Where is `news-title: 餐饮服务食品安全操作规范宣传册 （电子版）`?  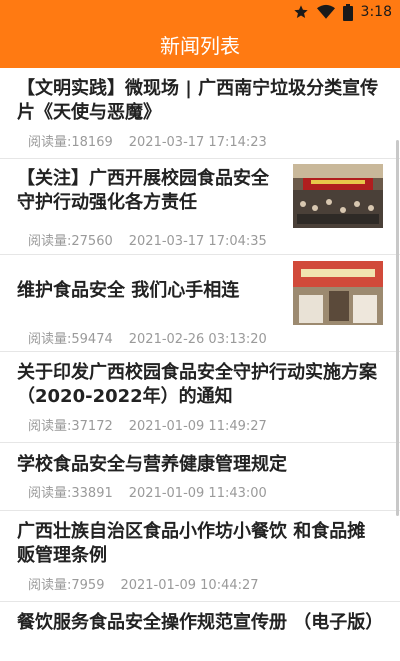 news-title: 餐饮服务食品安全操作规范宣传册 （电子版） is located at coordinates (200, 622).